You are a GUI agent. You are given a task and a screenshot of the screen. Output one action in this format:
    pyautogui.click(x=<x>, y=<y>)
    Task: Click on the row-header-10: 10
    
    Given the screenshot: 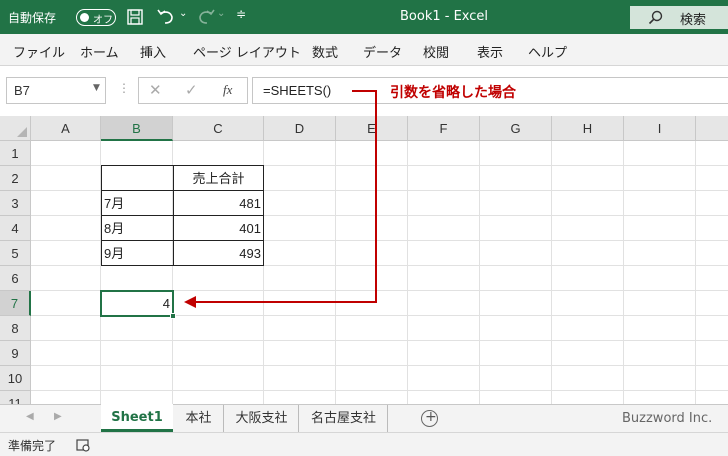 What is the action you would take?
    pyautogui.click(x=15, y=378)
    